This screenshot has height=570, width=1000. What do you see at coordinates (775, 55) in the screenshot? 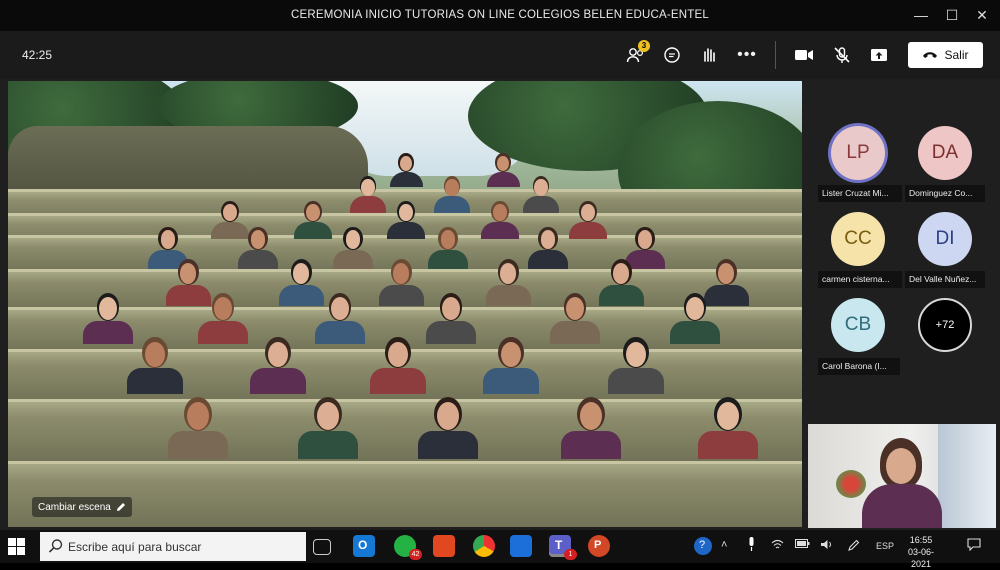
I see `toolbar-divider` at bounding box center [775, 55].